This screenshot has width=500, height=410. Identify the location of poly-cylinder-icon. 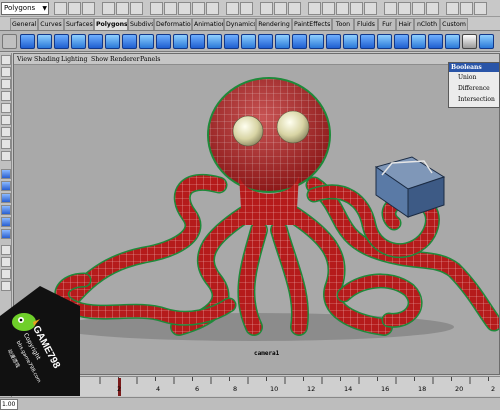
(61, 41).